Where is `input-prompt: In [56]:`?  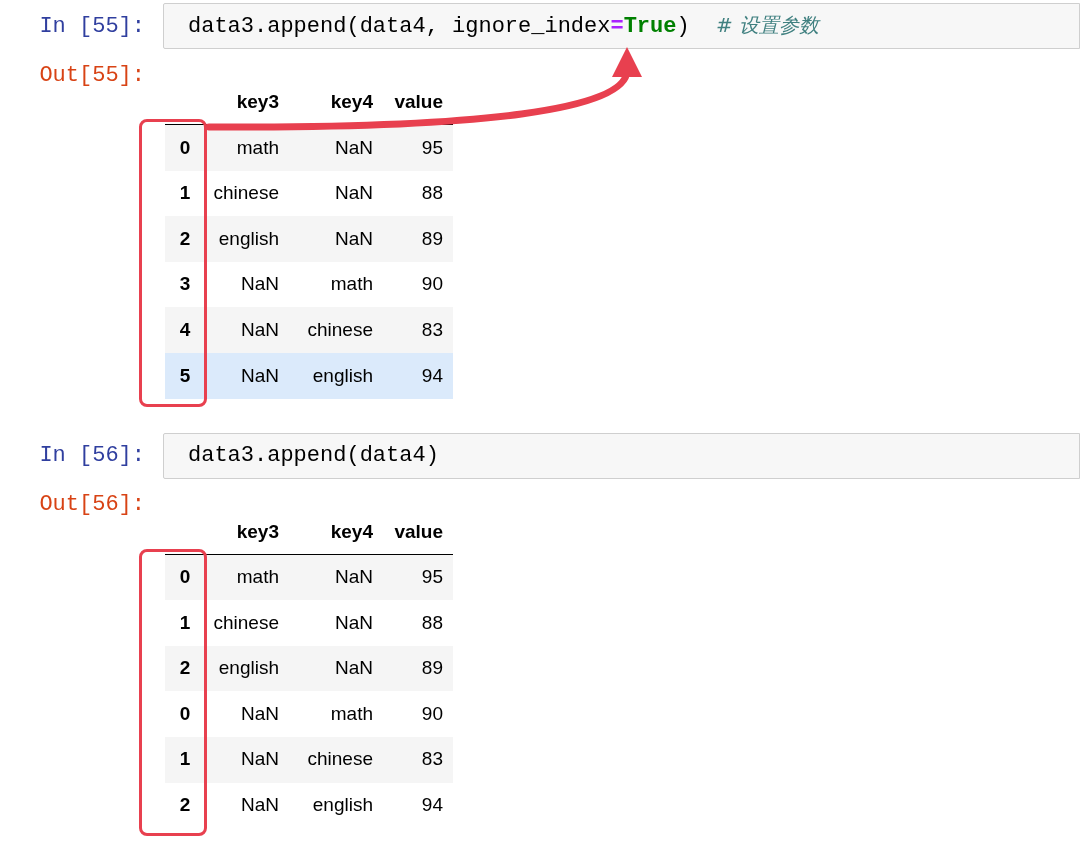 input-prompt: In [56]: is located at coordinates (92, 456).